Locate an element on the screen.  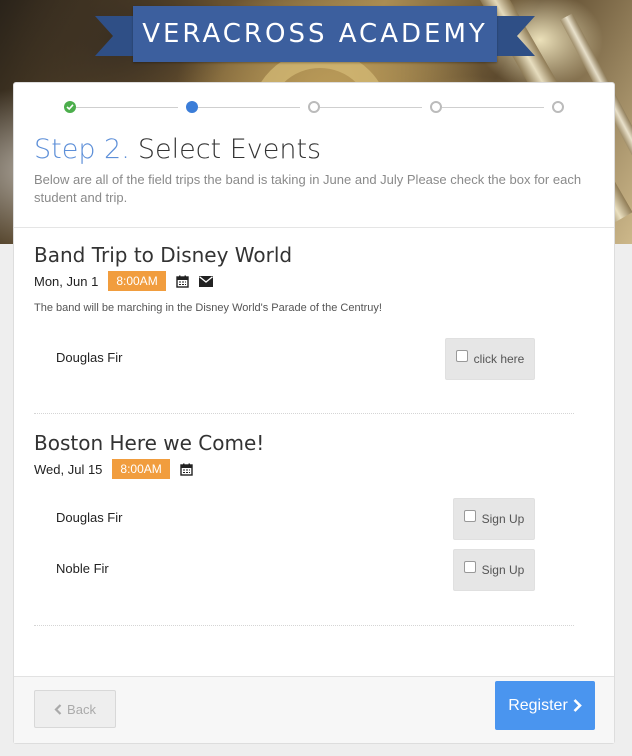
signup-checkbox-button: click here is located at coordinates (490, 359).